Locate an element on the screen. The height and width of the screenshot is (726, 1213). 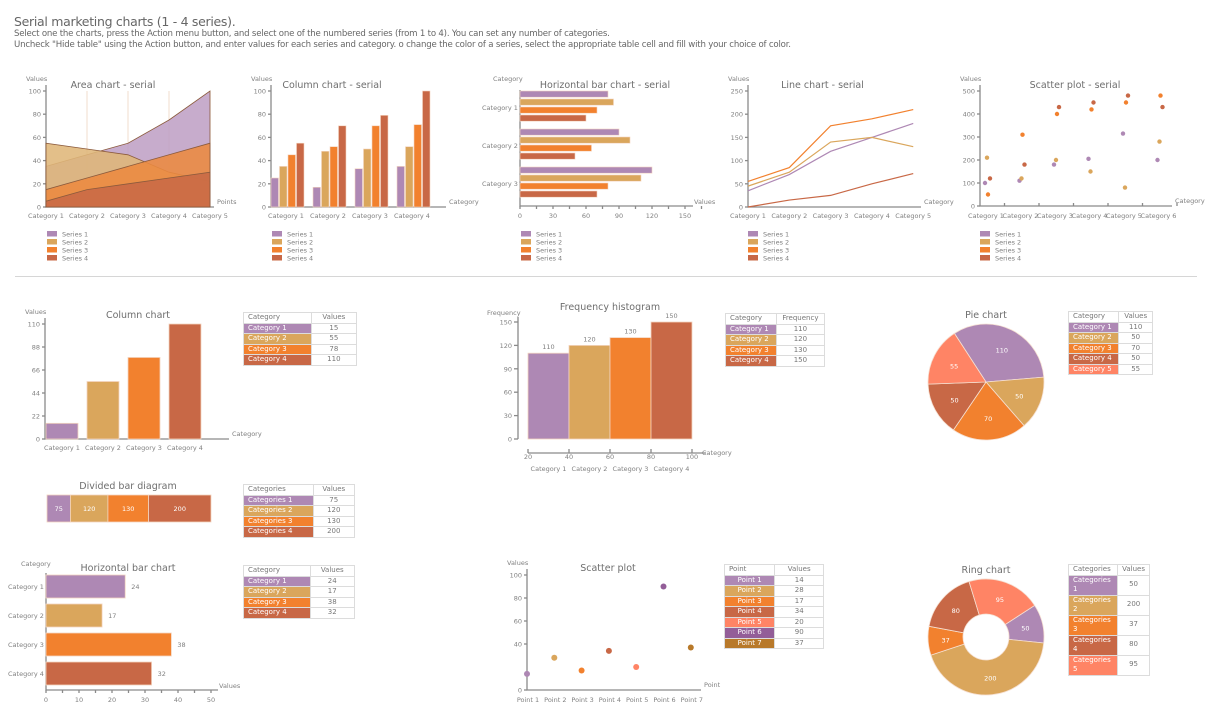
table-category-cell: Point 4 is located at coordinates (749, 612).